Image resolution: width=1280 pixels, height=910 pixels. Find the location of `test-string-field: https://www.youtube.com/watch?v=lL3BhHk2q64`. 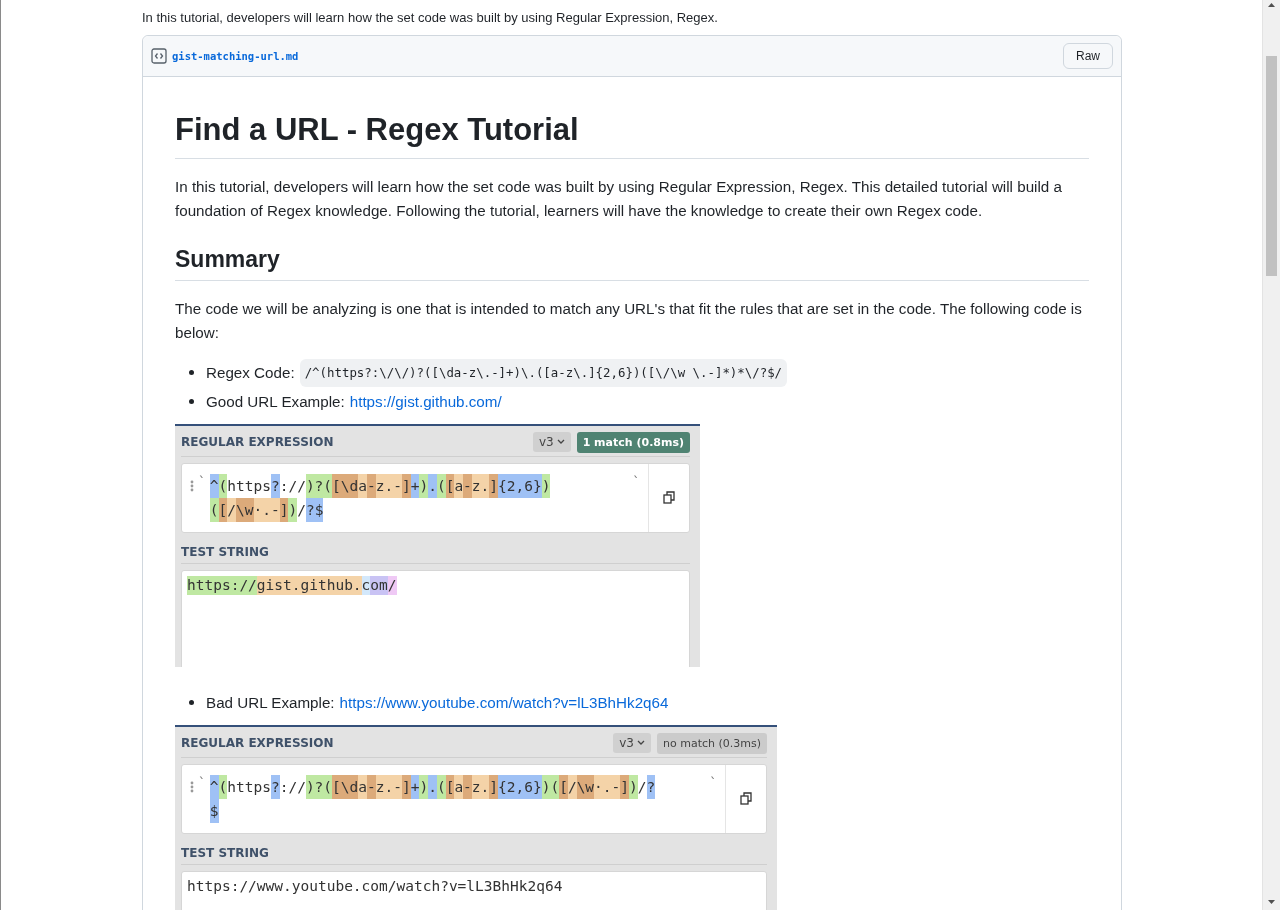

test-string-field: https://www.youtube.com/watch?v=lL3BhHk2q64 is located at coordinates (474, 890).